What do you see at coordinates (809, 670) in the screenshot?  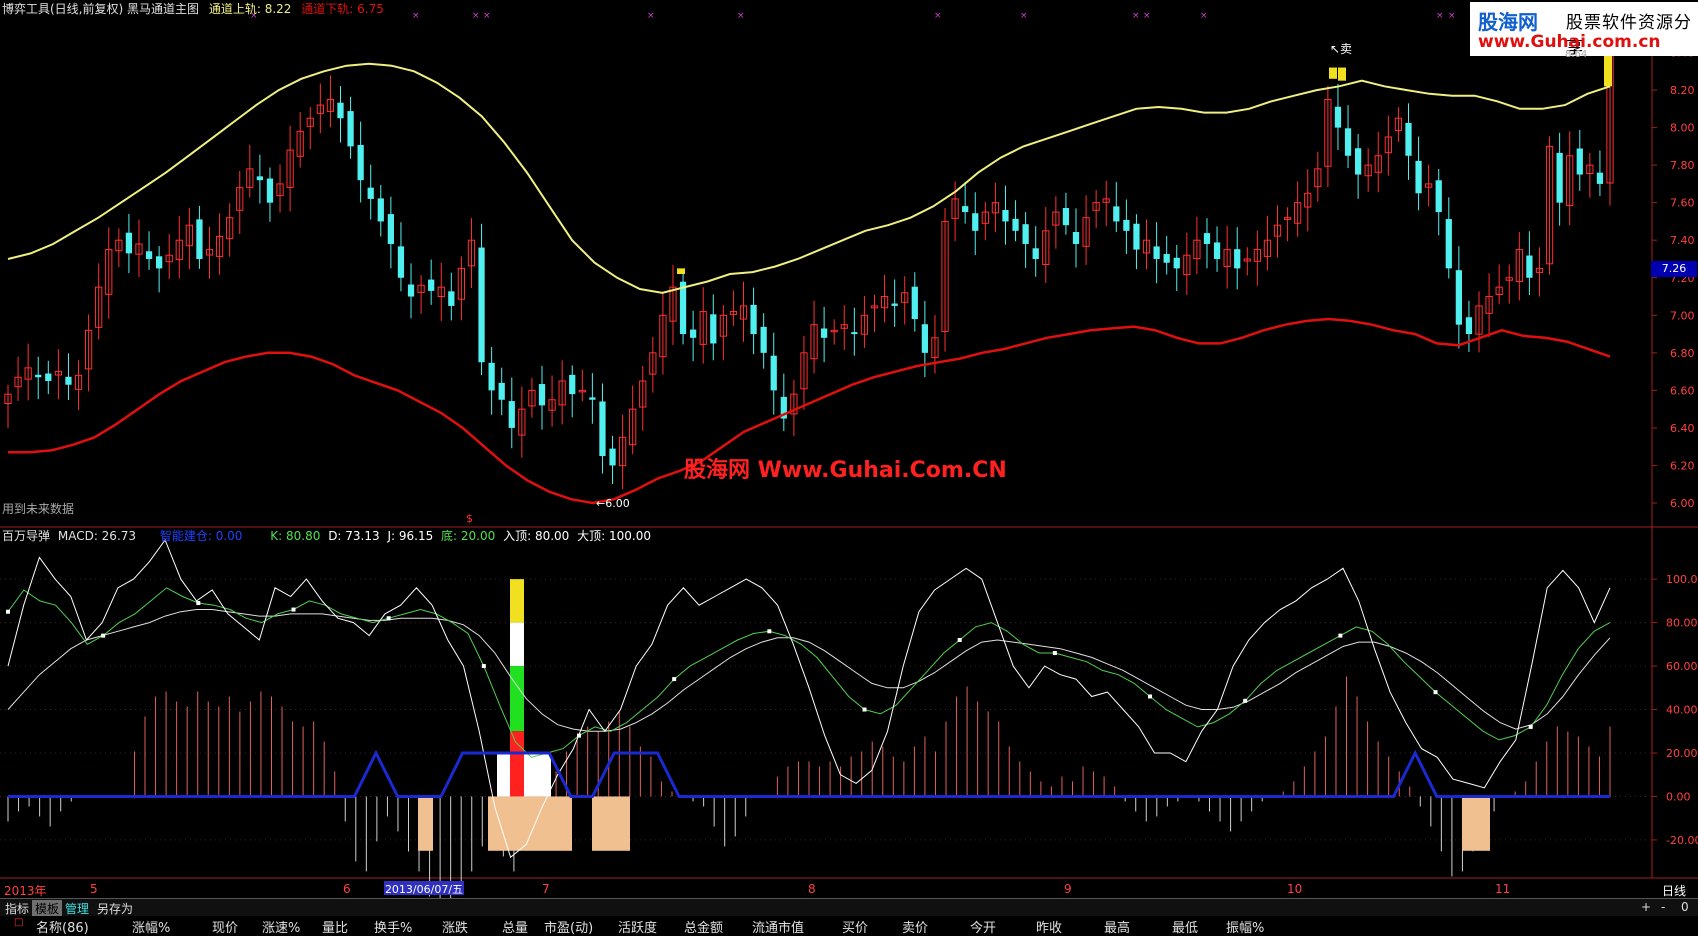 I see `kdj-d-line` at bounding box center [809, 670].